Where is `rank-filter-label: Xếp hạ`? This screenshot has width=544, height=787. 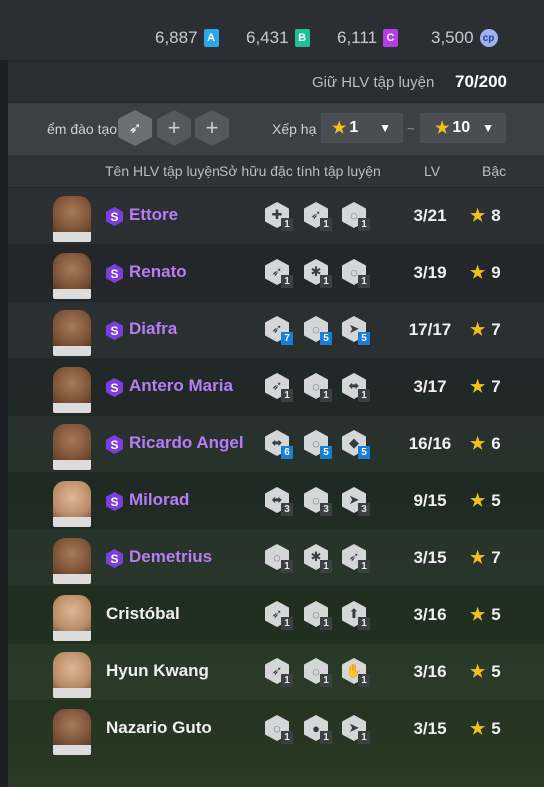 rank-filter-label: Xếp hạ is located at coordinates (294, 129).